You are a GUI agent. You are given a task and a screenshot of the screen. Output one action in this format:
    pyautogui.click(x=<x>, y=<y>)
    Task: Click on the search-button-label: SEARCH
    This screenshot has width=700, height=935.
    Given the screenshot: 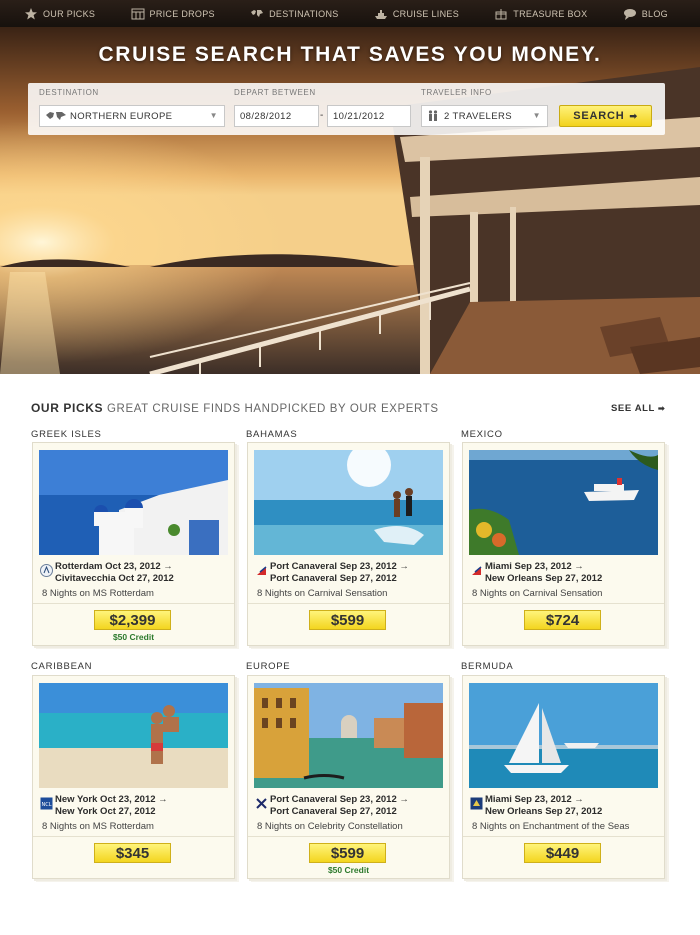 What is the action you would take?
    pyautogui.click(x=599, y=116)
    